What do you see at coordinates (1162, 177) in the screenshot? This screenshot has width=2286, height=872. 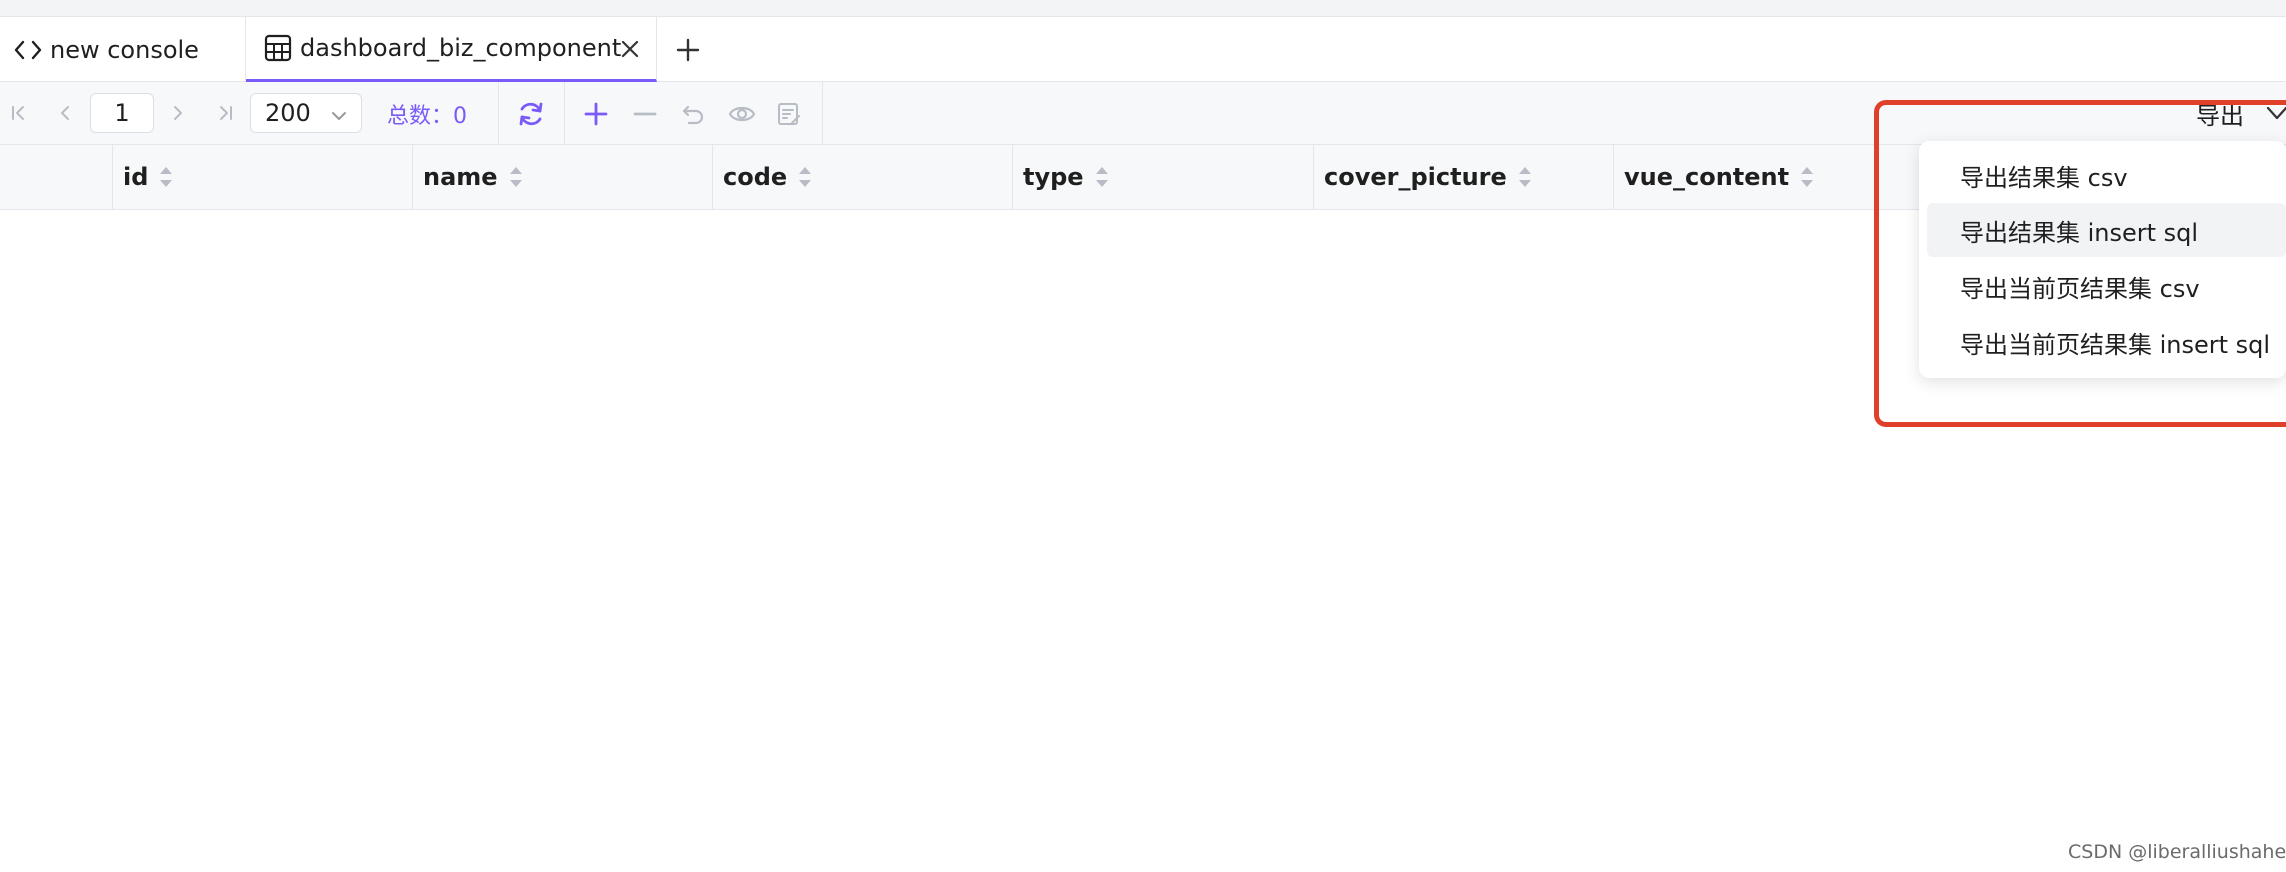 I see `column-header-type: type` at bounding box center [1162, 177].